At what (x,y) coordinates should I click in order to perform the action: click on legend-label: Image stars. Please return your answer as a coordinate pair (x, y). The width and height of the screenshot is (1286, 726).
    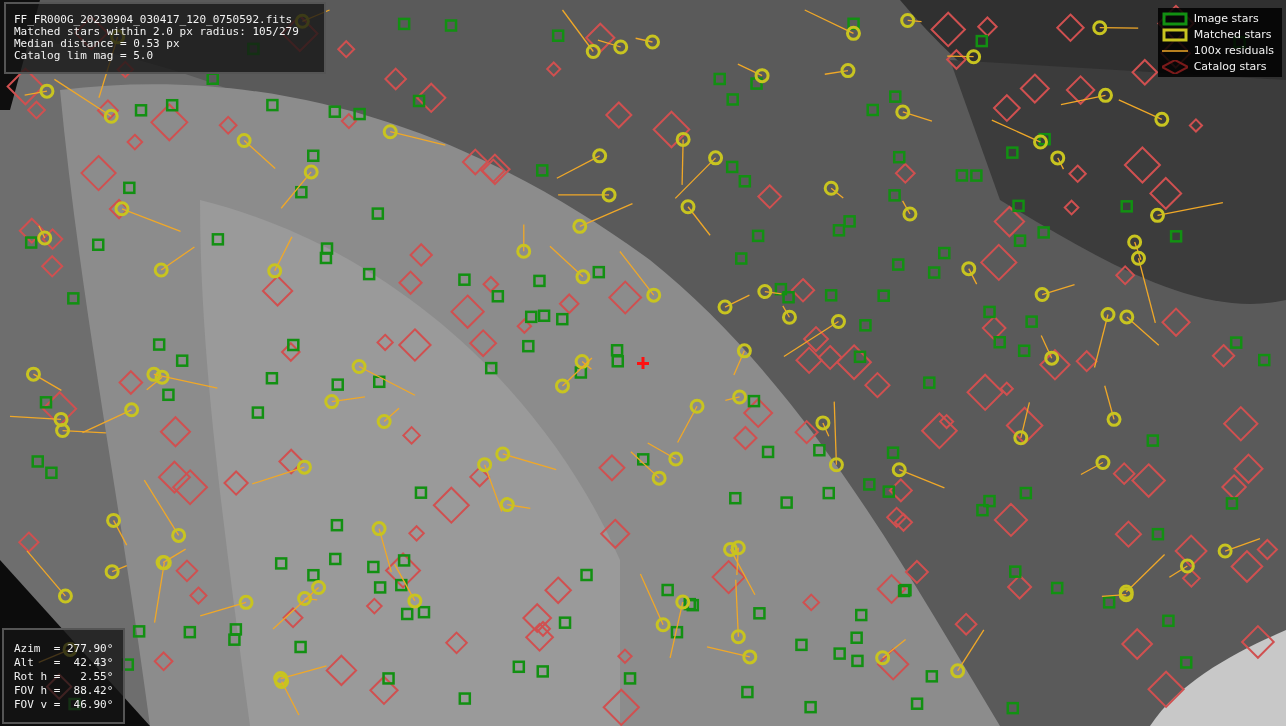
    Looking at the image, I should click on (1226, 18).